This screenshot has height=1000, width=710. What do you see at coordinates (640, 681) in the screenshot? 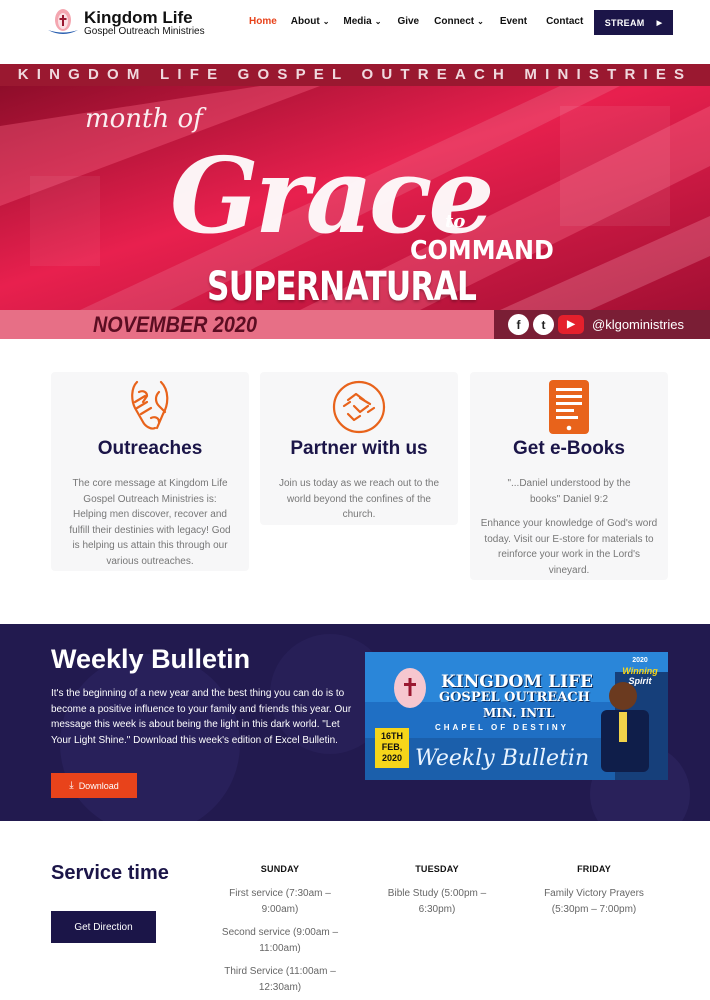
I see `bulletin-badge-sub: Spirit` at bounding box center [640, 681].